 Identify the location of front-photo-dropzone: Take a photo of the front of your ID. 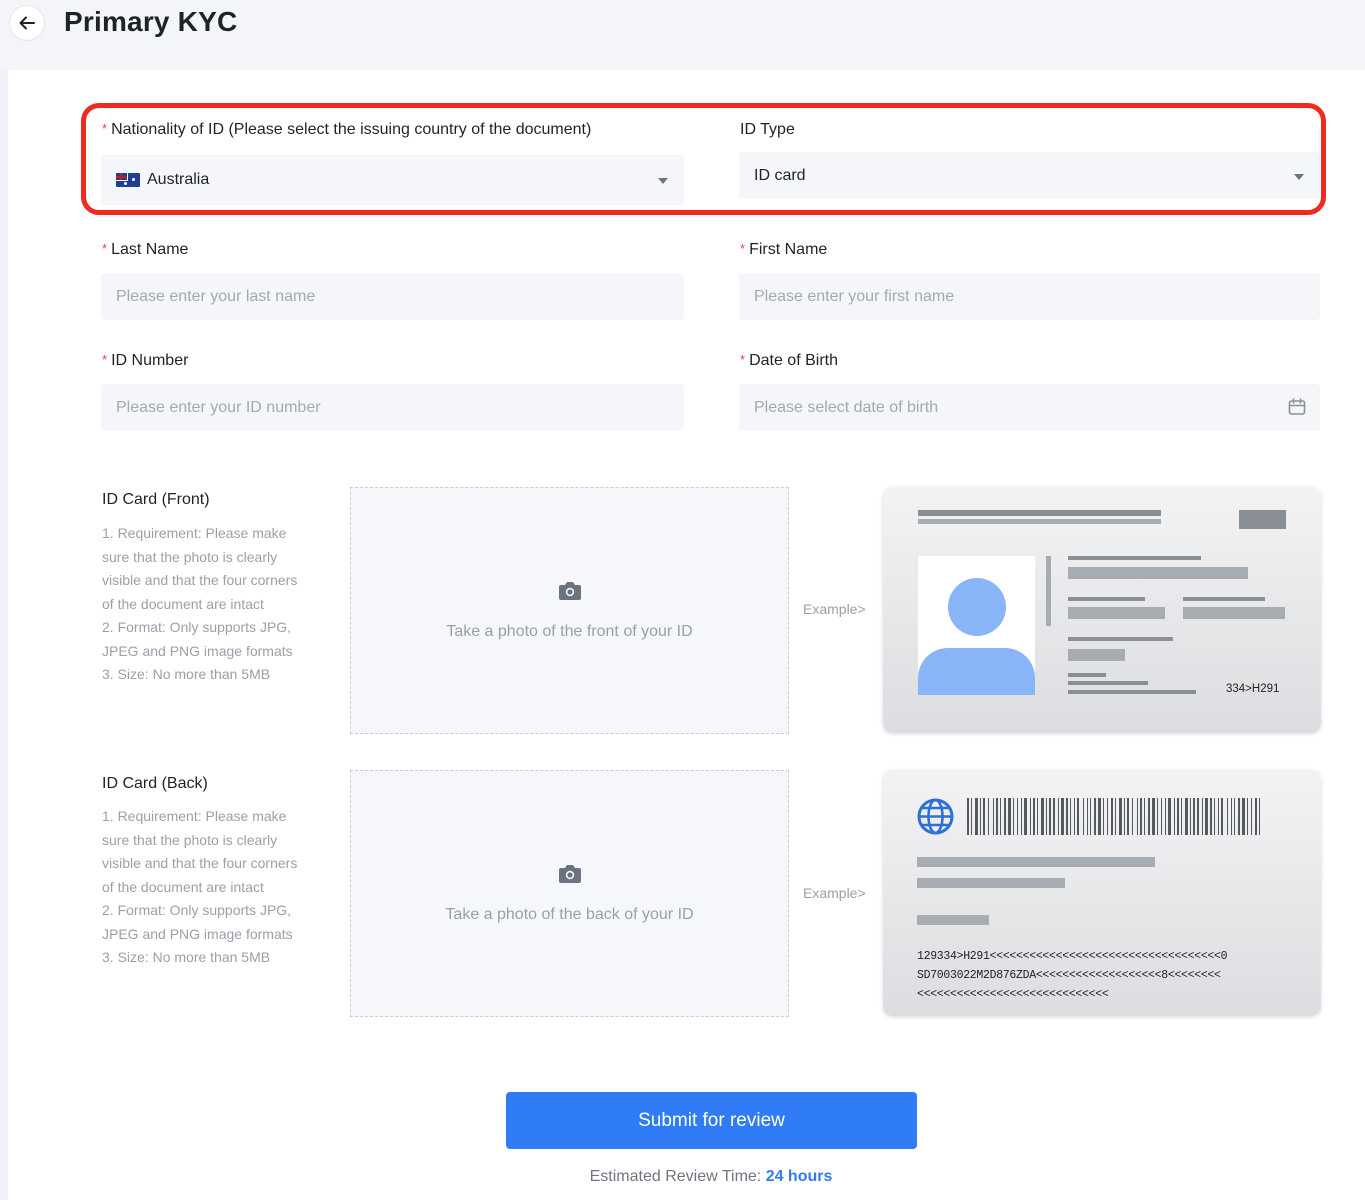
(569, 610).